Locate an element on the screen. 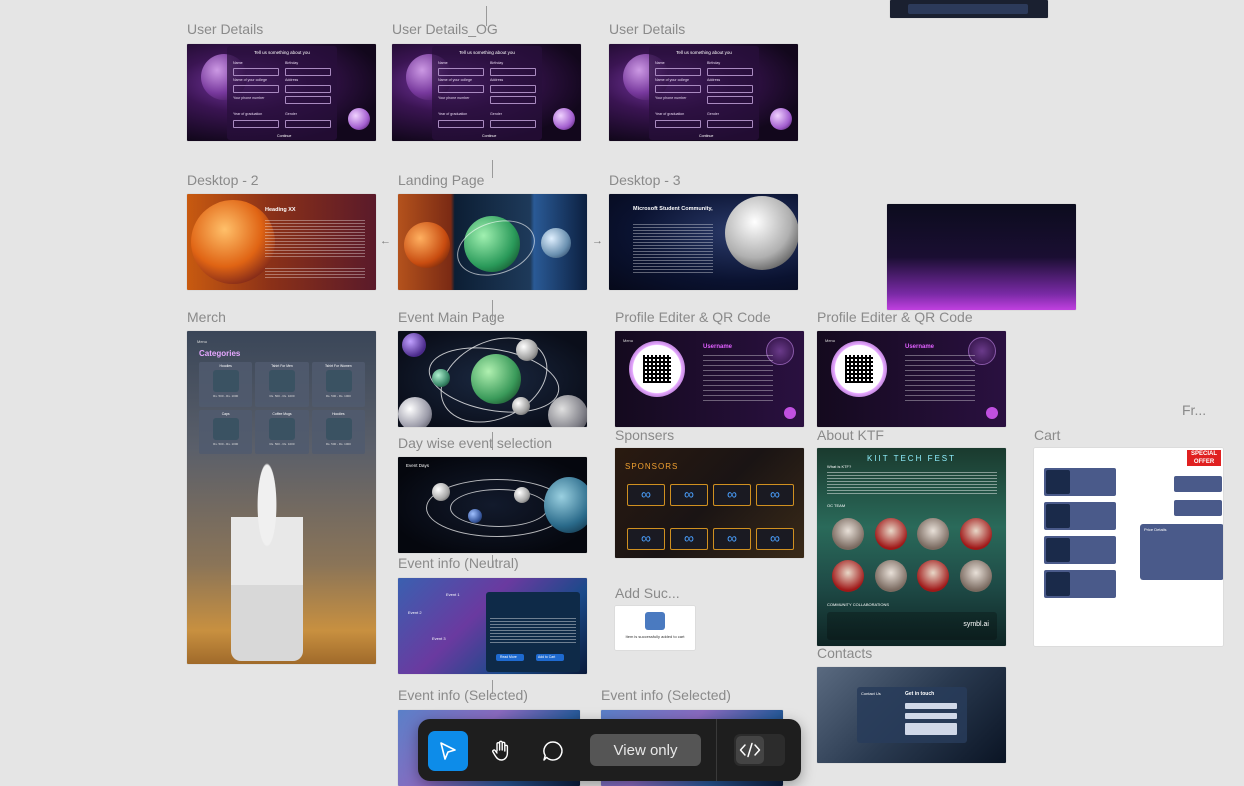  frame-label-merch: Merch is located at coordinates (206, 317).